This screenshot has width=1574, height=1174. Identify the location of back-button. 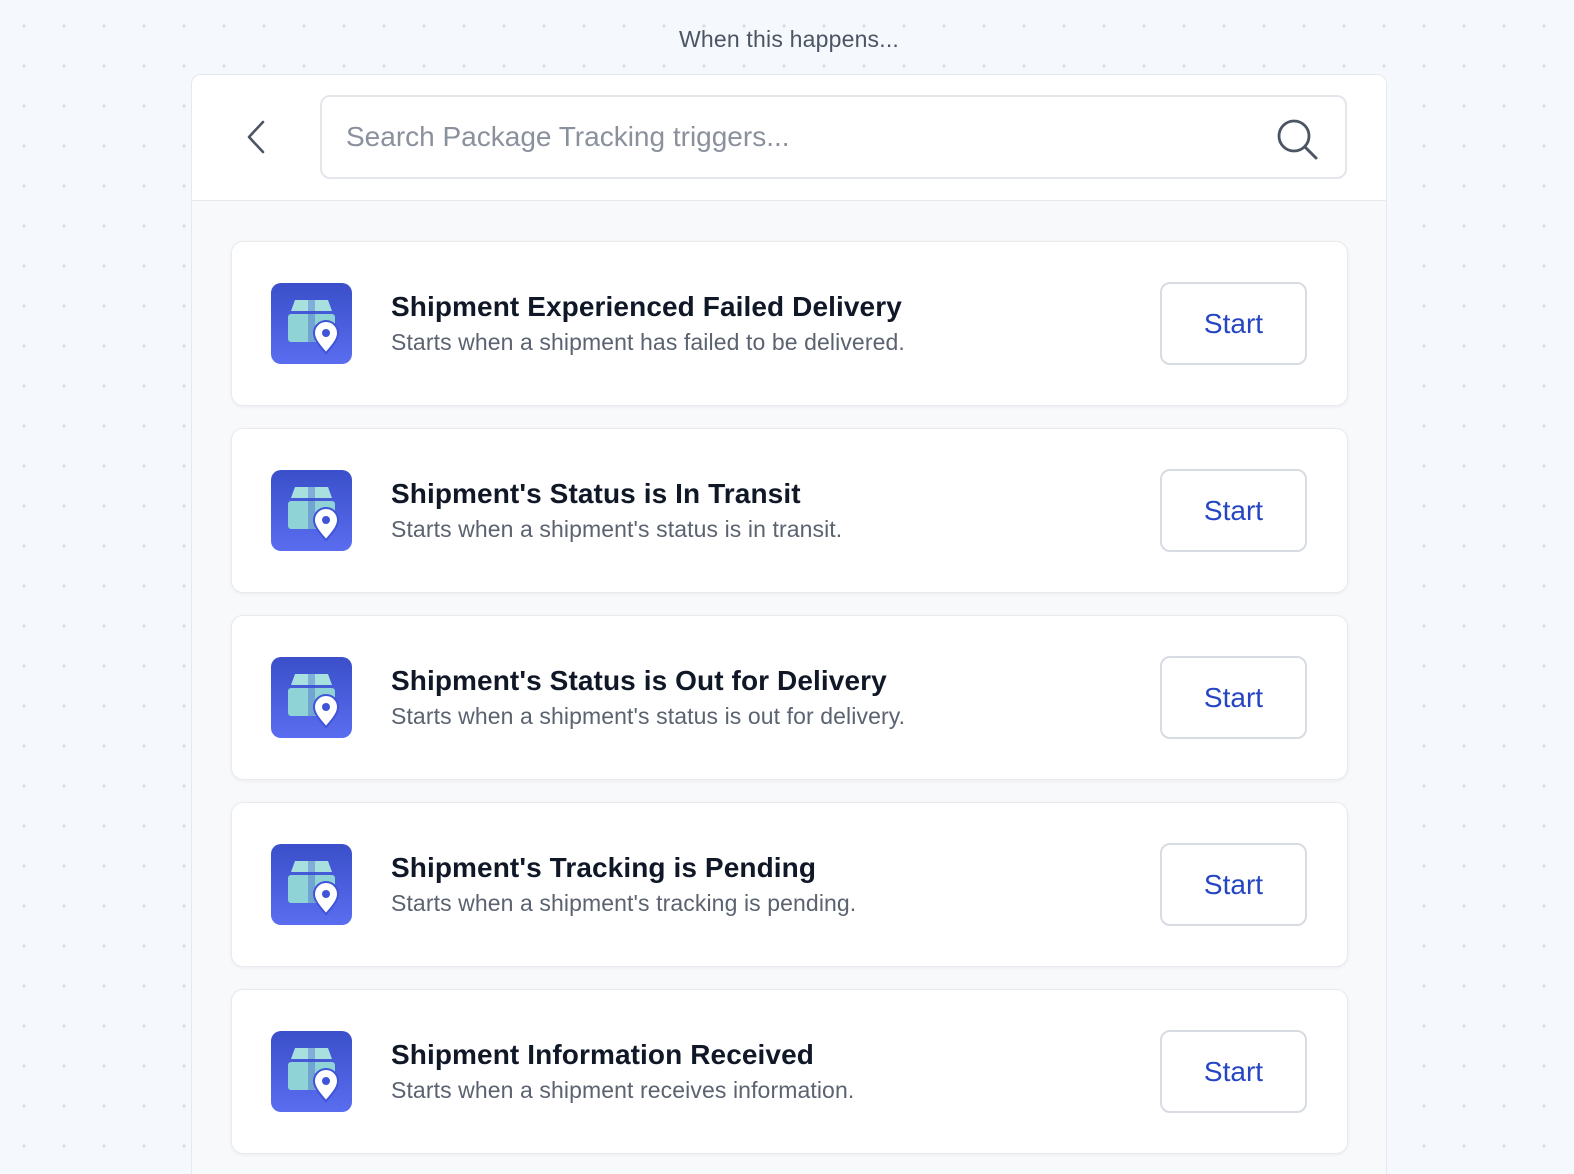
(256, 137).